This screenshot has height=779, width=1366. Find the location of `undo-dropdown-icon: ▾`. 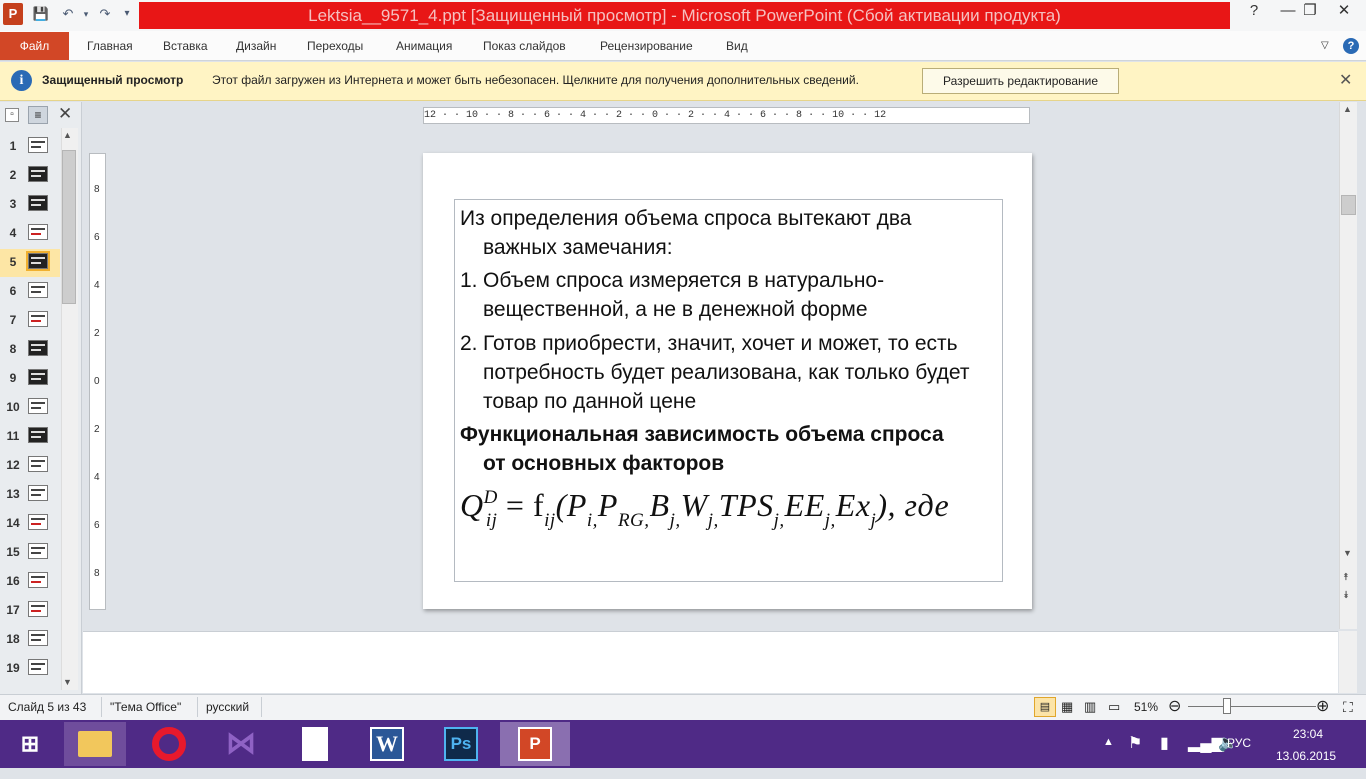

undo-dropdown-icon: ▾ is located at coordinates (86, 14).